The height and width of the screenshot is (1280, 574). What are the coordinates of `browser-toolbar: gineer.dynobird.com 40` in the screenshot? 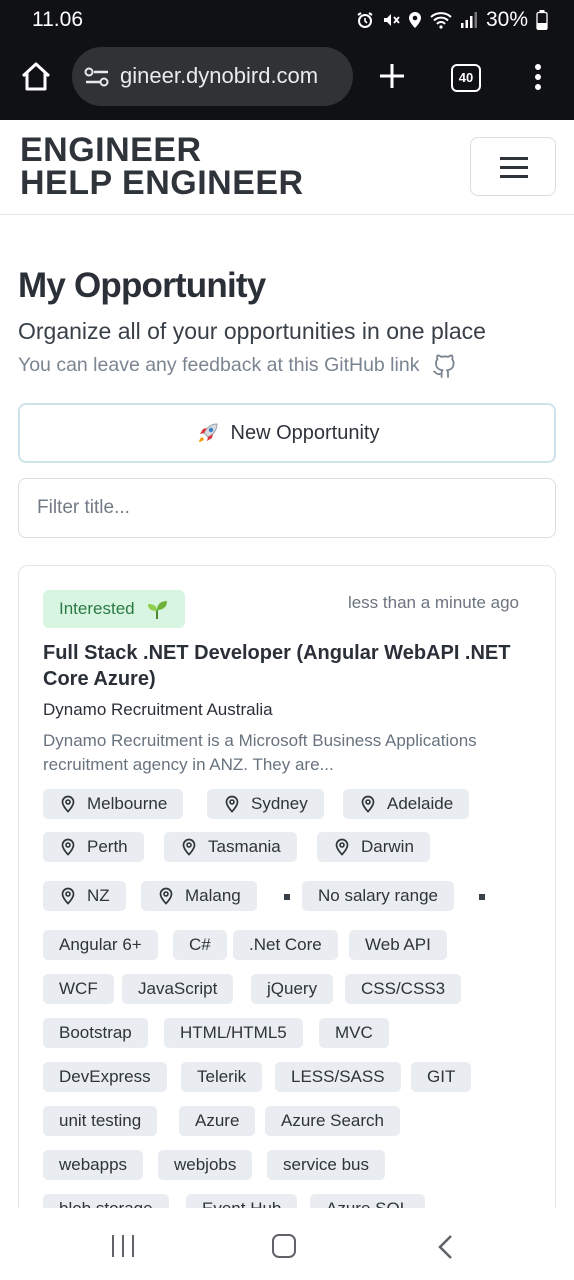 It's located at (287, 80).